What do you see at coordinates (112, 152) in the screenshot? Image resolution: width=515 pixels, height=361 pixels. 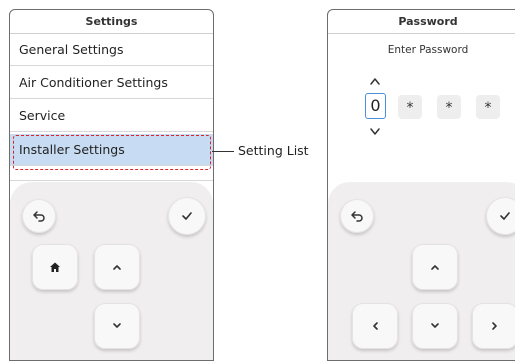 I see `selection-highlight-outline` at bounding box center [112, 152].